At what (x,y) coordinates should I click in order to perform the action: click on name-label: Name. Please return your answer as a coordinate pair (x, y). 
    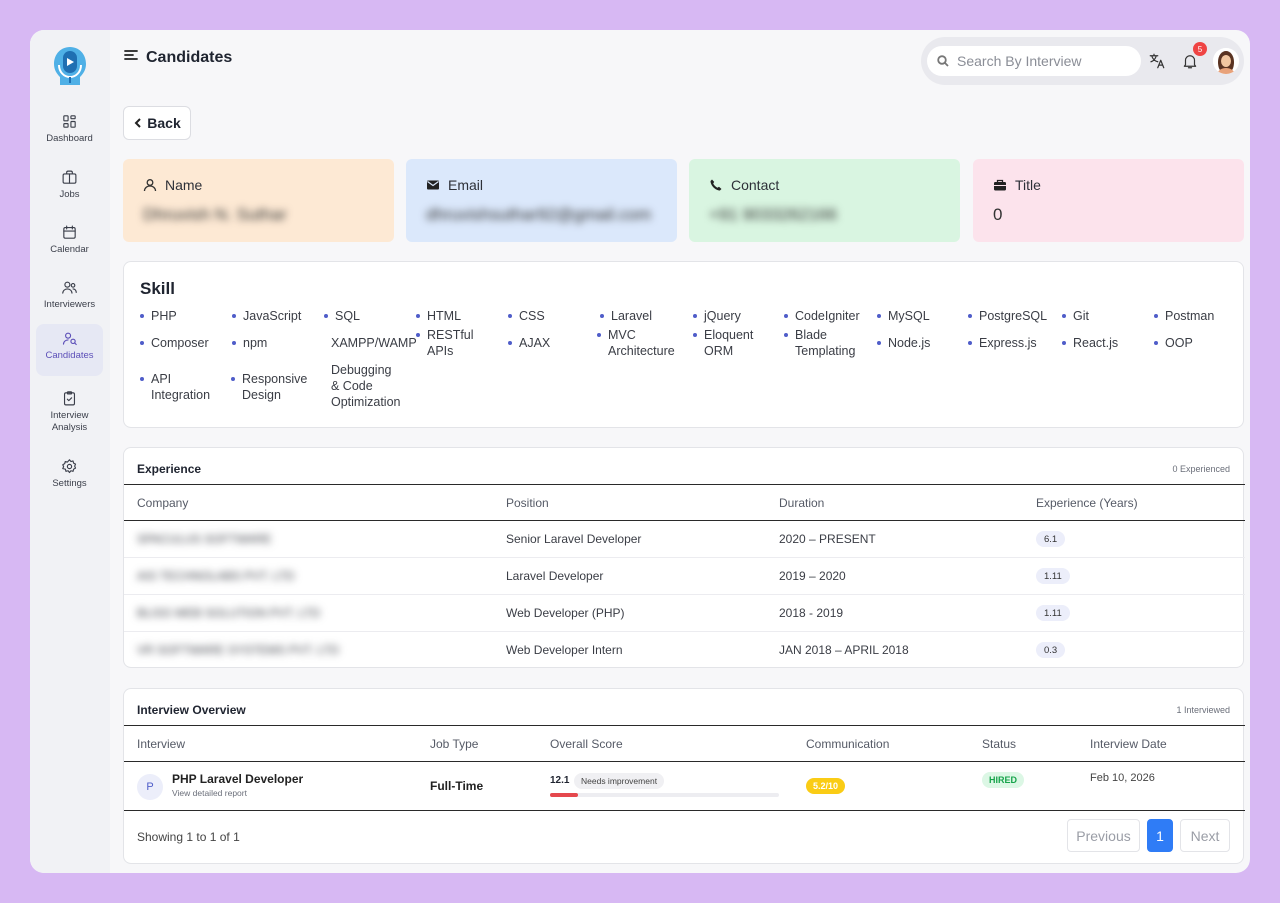
    Looking at the image, I should click on (184, 185).